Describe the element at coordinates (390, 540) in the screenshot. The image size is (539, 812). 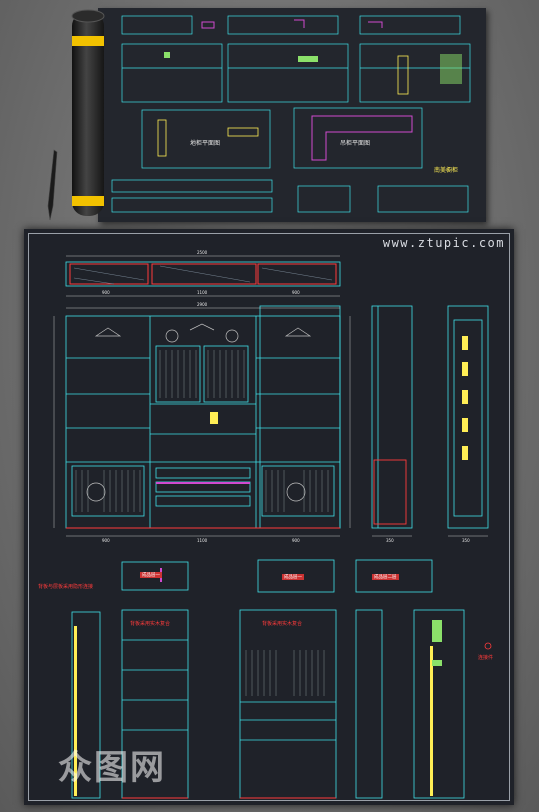
I see `dim-side-width: 350` at that location.